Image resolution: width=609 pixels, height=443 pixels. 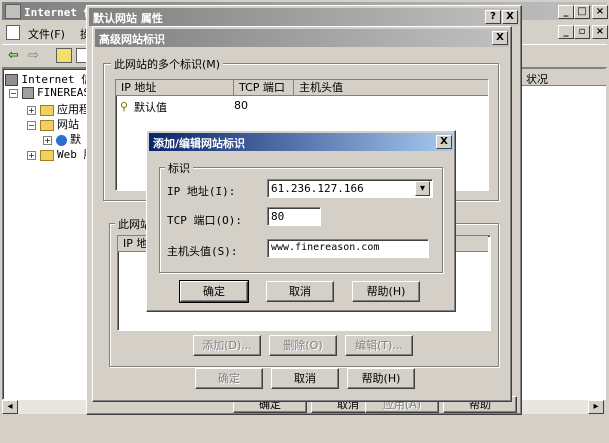 I want to click on tree-node-server: − FINEREAS, so click(x=49, y=92).